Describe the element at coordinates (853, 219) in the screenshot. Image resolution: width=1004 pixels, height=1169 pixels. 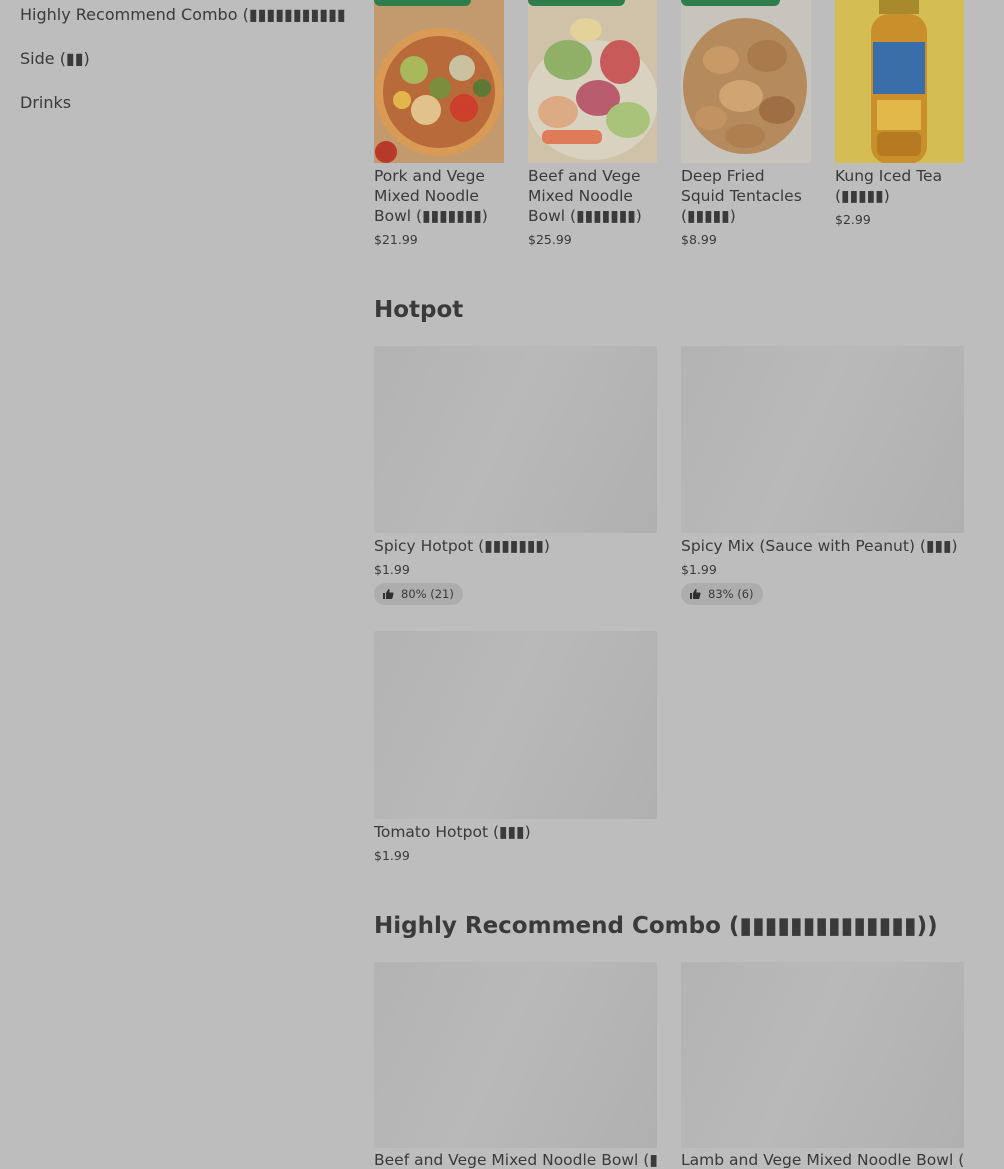
I see `item-price: $2.99` at that location.